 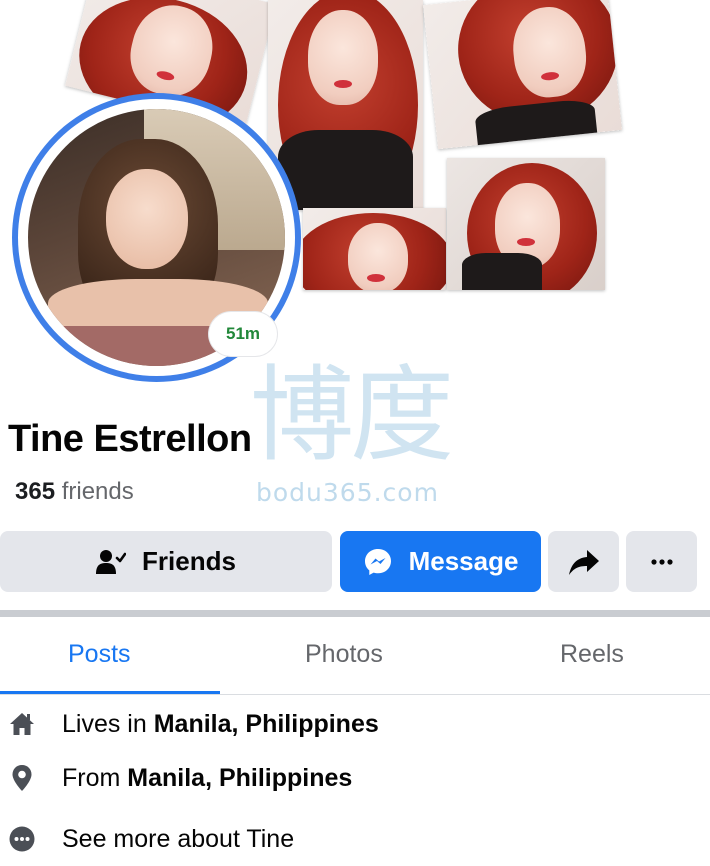 I want to click on see-more-about-link: See more about Tine, so click(x=355, y=839).